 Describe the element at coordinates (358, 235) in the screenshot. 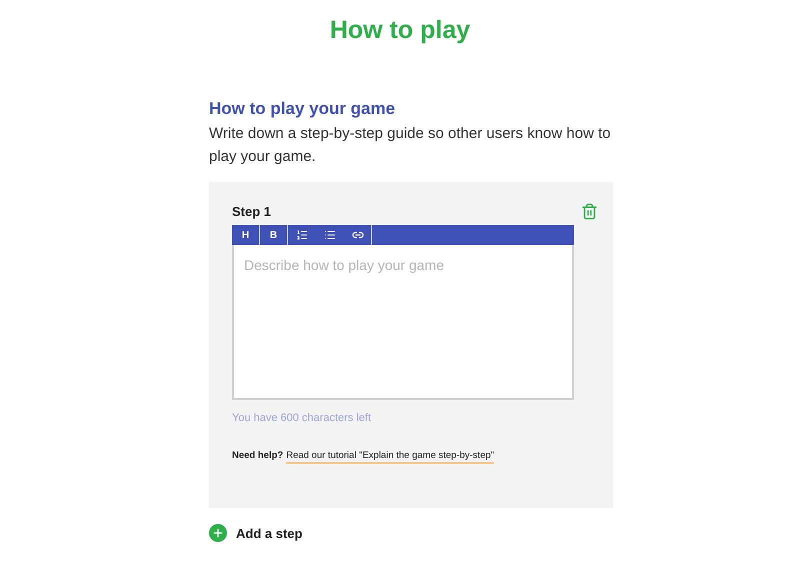

I see `link-icon` at that location.